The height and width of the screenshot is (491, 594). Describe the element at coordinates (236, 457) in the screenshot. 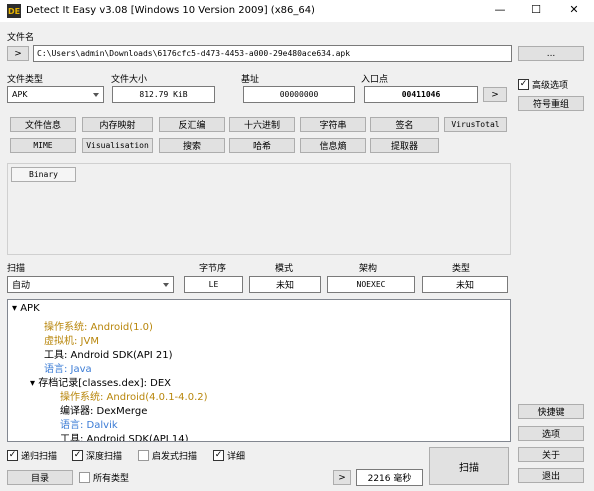

I see `verbose-label: 详细` at that location.